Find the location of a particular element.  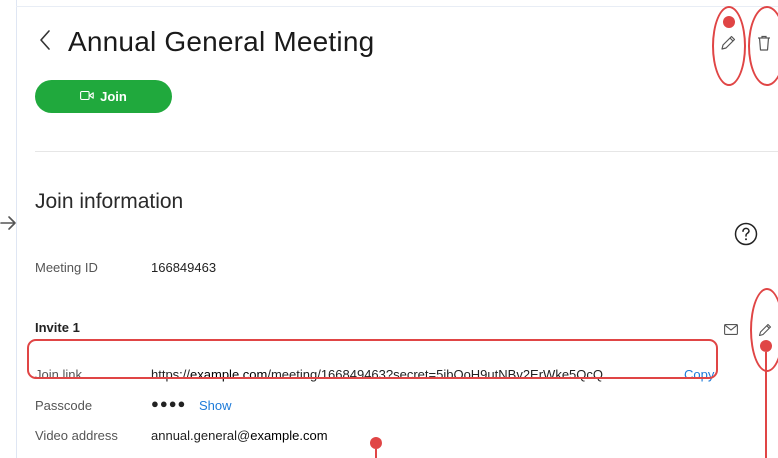

video-address-domain: example.com is located at coordinates (289, 435).